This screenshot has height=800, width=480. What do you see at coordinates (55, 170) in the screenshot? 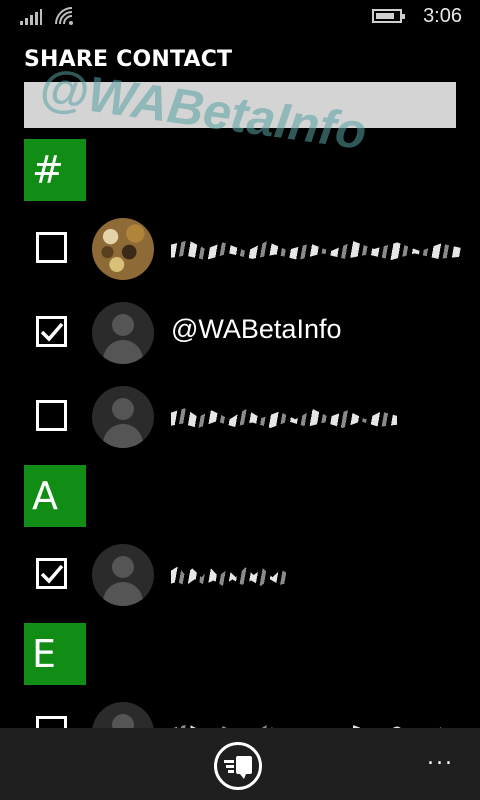
I see `group-header-hash: #` at bounding box center [55, 170].